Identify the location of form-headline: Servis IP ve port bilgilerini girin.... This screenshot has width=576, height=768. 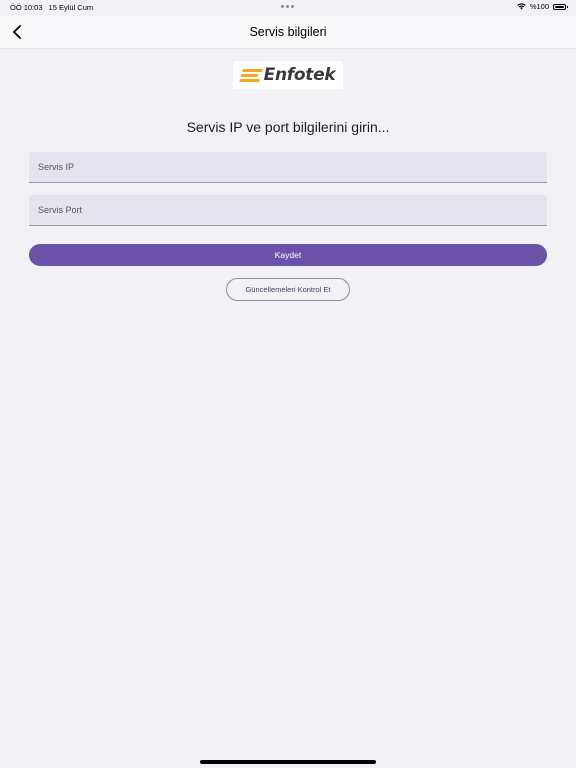
(288, 127).